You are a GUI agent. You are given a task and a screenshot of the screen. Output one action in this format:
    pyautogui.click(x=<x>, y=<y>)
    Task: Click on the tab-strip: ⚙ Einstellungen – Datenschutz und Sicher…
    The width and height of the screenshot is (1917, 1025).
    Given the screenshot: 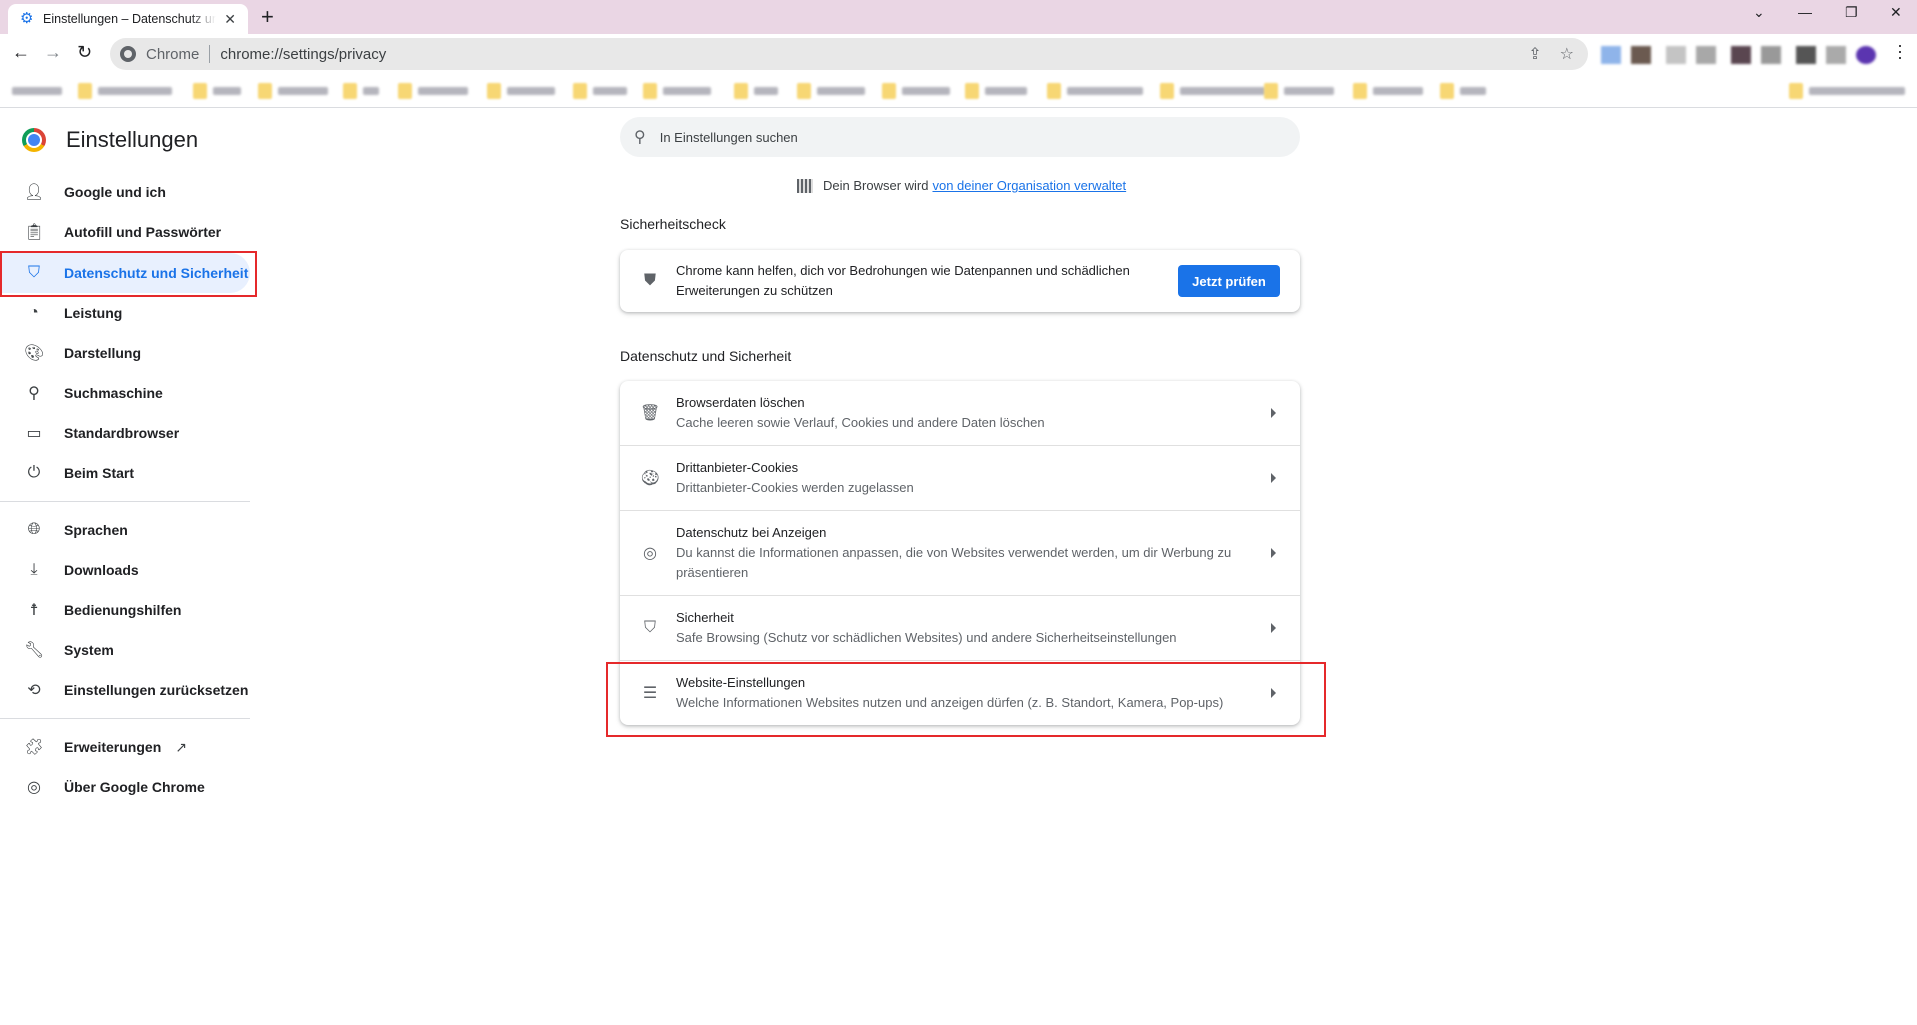 What is the action you would take?
    pyautogui.click(x=958, y=17)
    